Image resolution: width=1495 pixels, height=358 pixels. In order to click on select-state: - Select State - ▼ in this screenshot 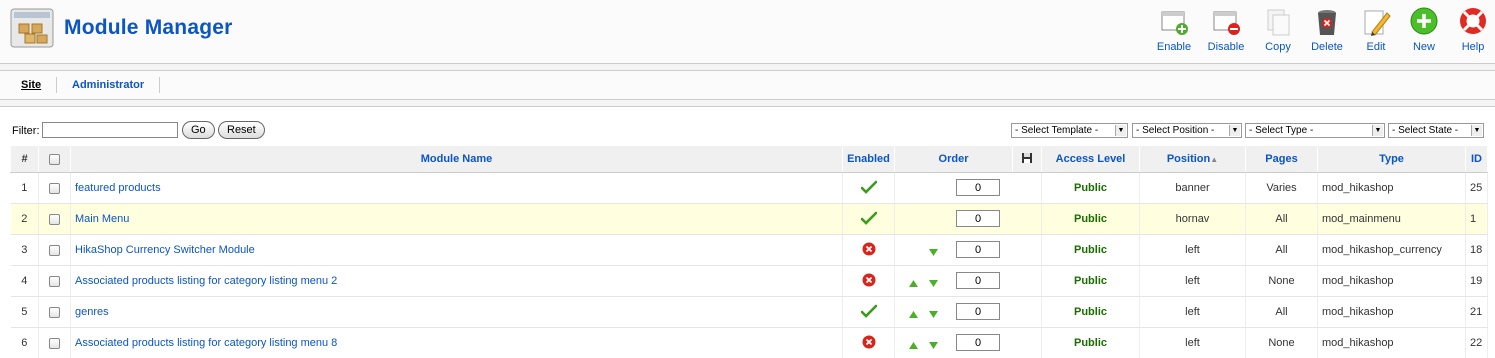, I will do `click(1436, 130)`.